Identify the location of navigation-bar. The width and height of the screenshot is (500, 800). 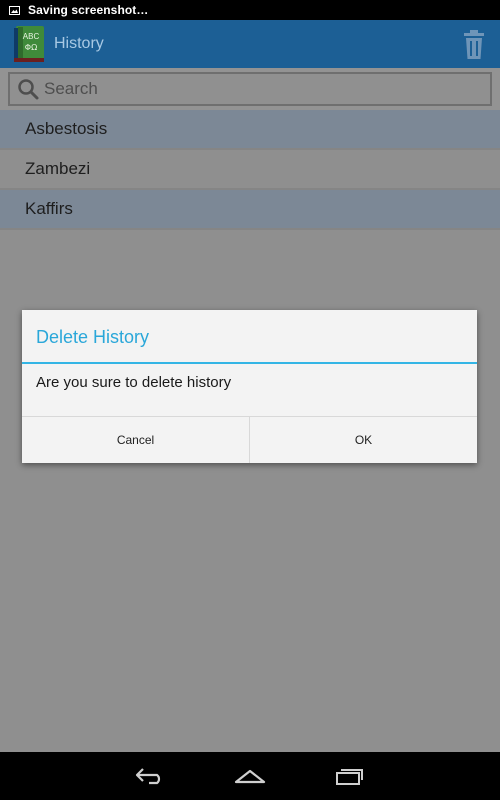
(250, 776).